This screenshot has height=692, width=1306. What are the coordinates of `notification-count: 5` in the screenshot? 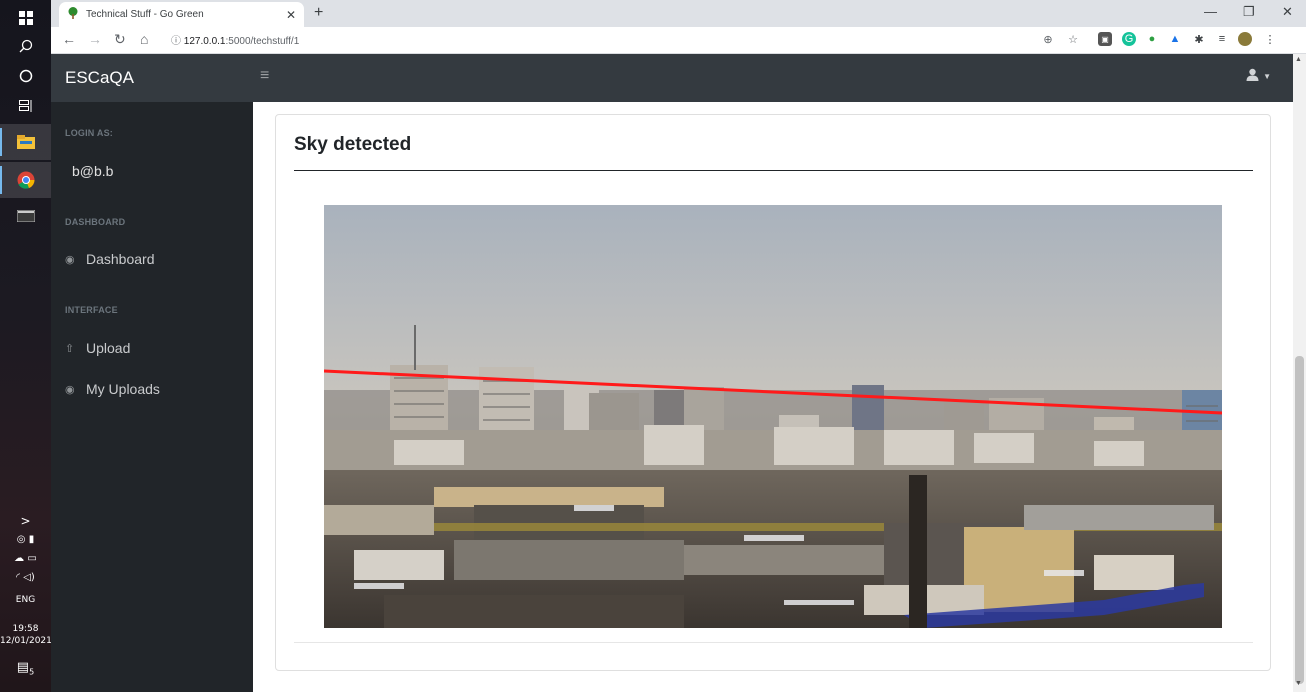 It's located at (32, 672).